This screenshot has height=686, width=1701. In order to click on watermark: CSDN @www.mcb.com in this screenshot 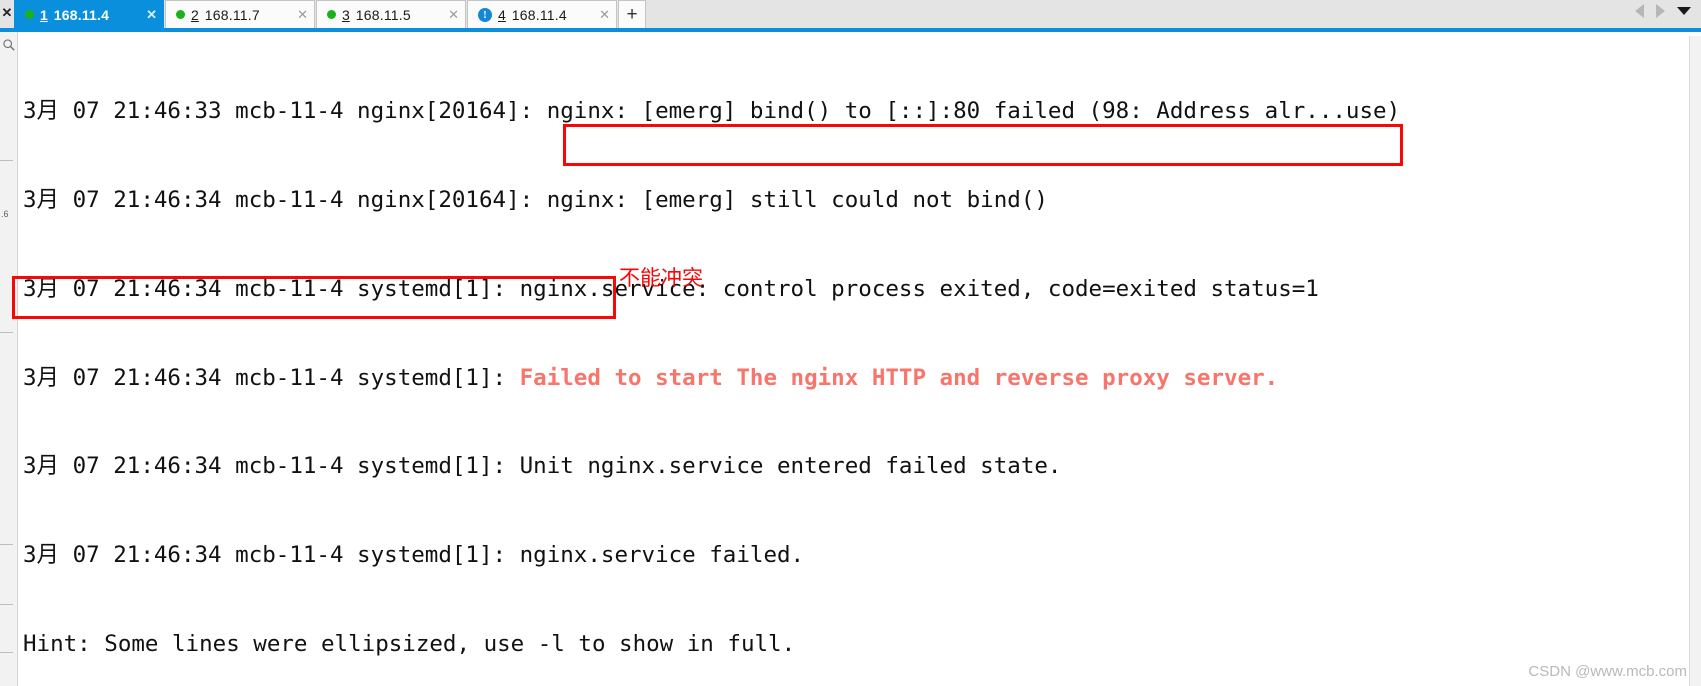, I will do `click(1607, 671)`.